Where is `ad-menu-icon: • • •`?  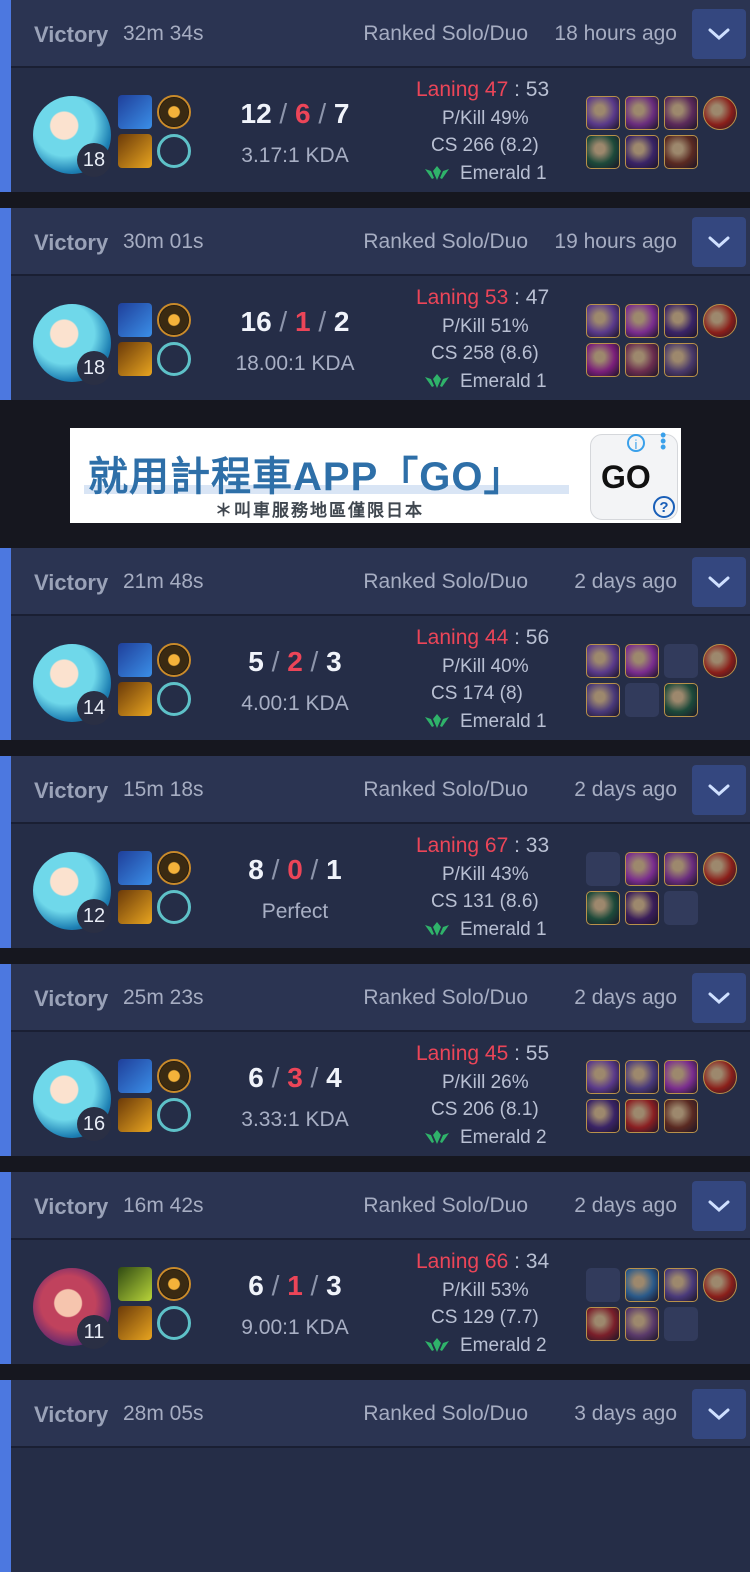 ad-menu-icon: • • • is located at coordinates (664, 441).